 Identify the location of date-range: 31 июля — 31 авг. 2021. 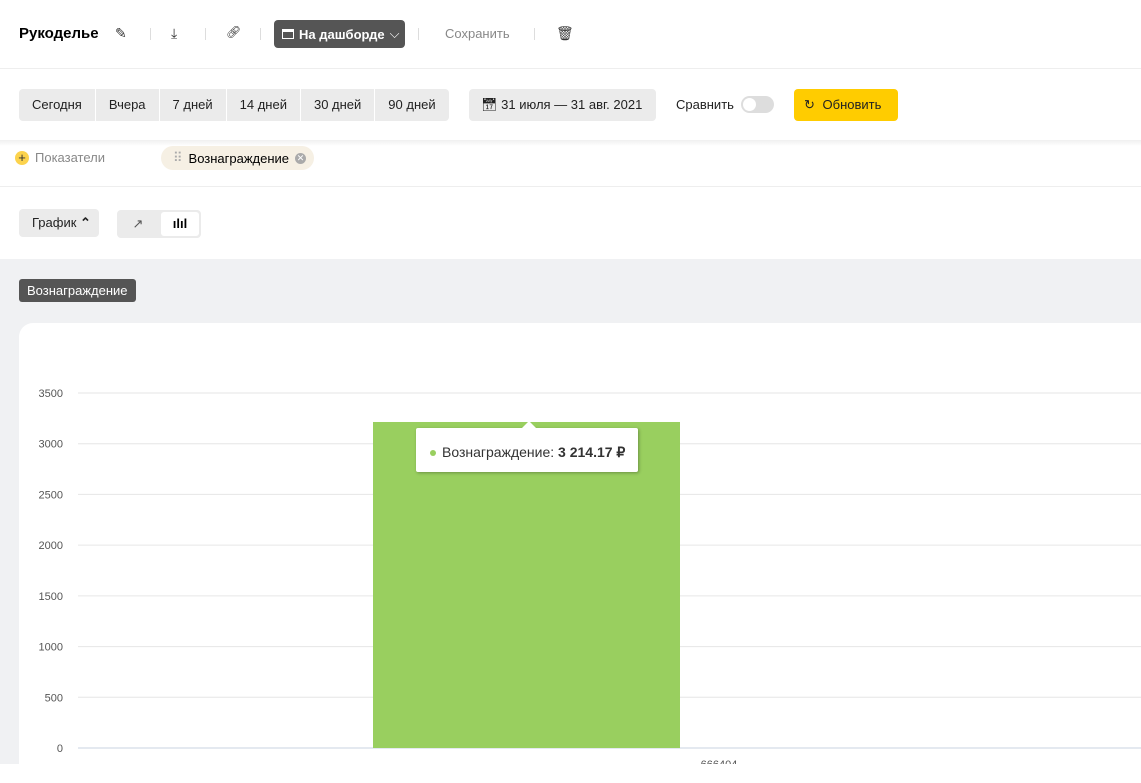
(572, 104).